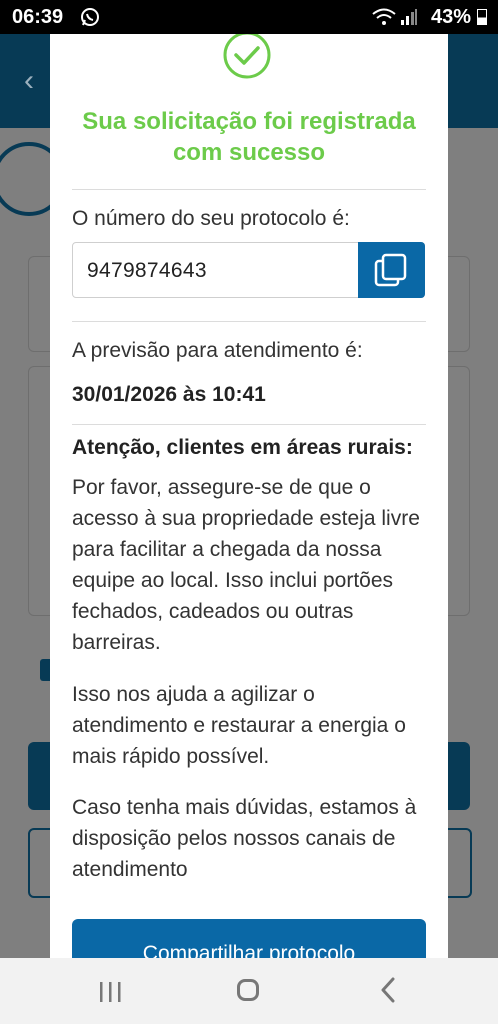  What do you see at coordinates (90, 17) in the screenshot?
I see `whatsapp-icon` at bounding box center [90, 17].